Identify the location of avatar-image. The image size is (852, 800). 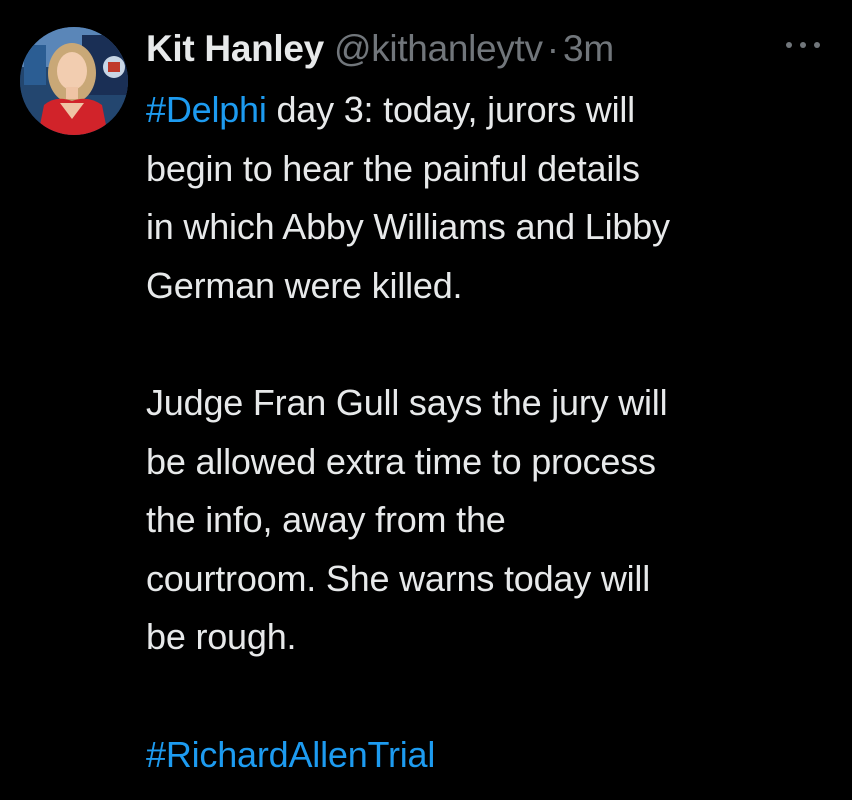
(74, 81).